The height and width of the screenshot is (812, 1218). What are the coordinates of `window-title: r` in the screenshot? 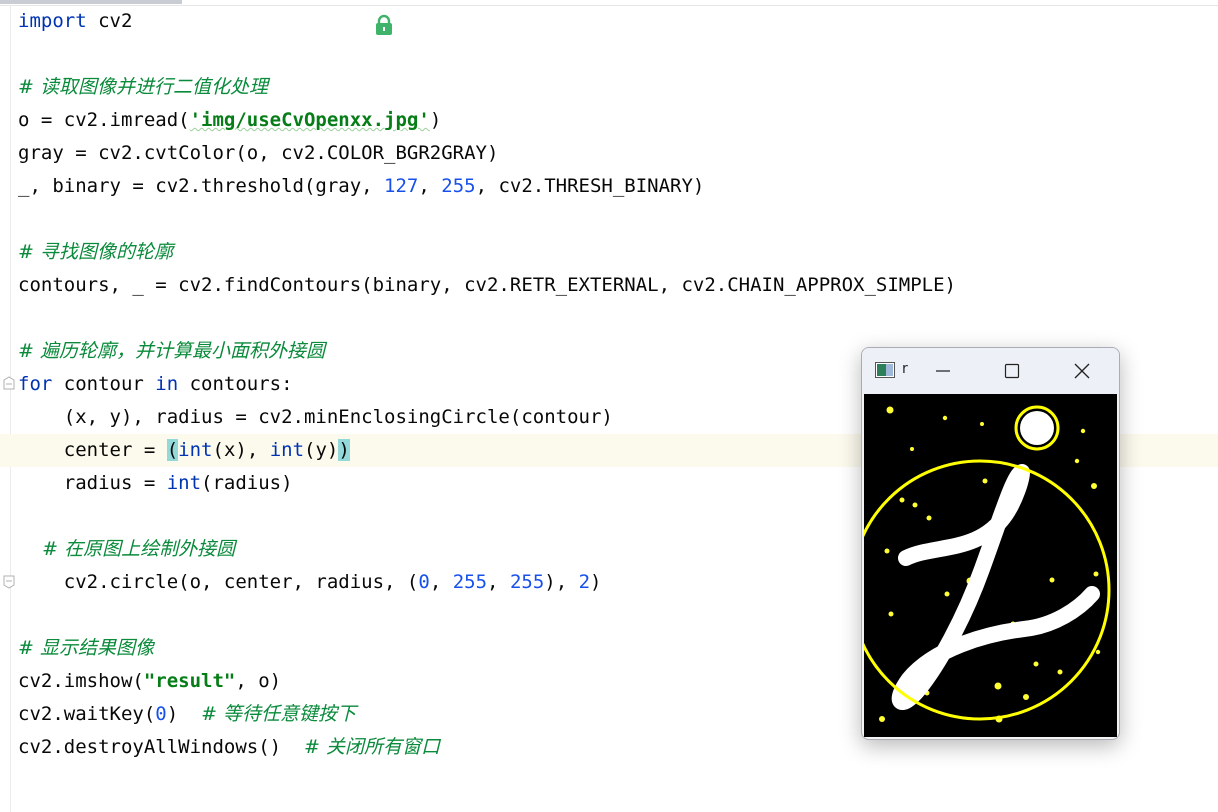 It's located at (905, 369).